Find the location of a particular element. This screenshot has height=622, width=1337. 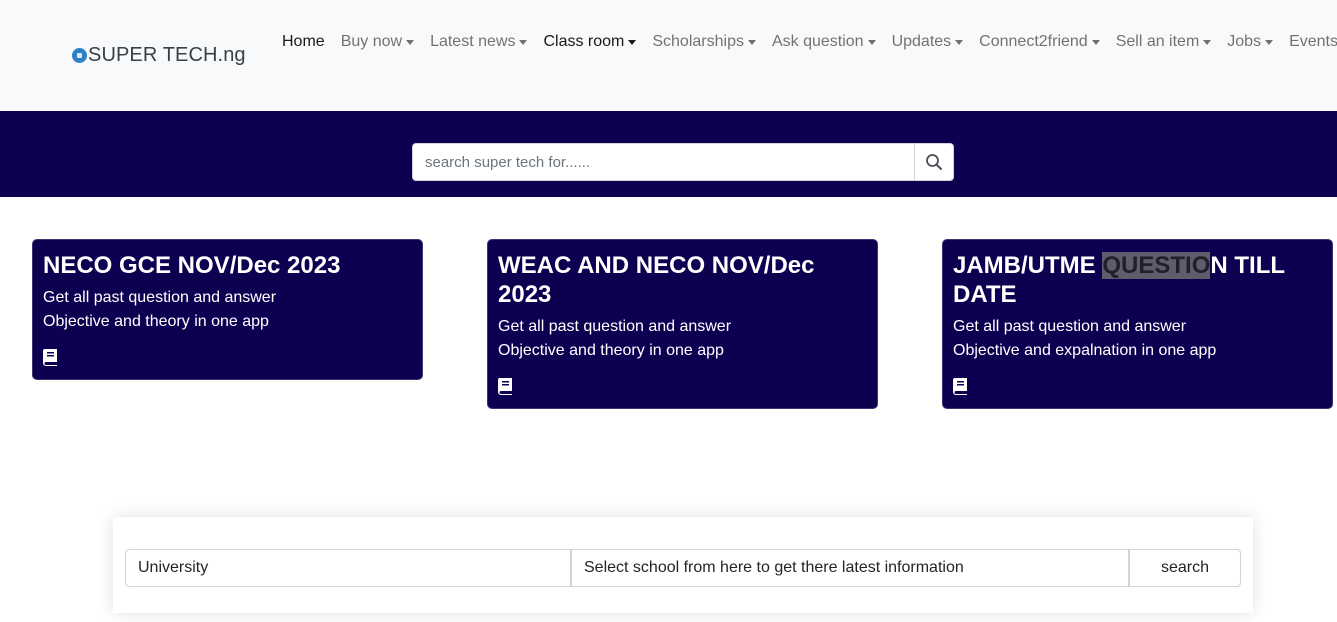

nav-item-jobs: Jobs is located at coordinates (1250, 42).